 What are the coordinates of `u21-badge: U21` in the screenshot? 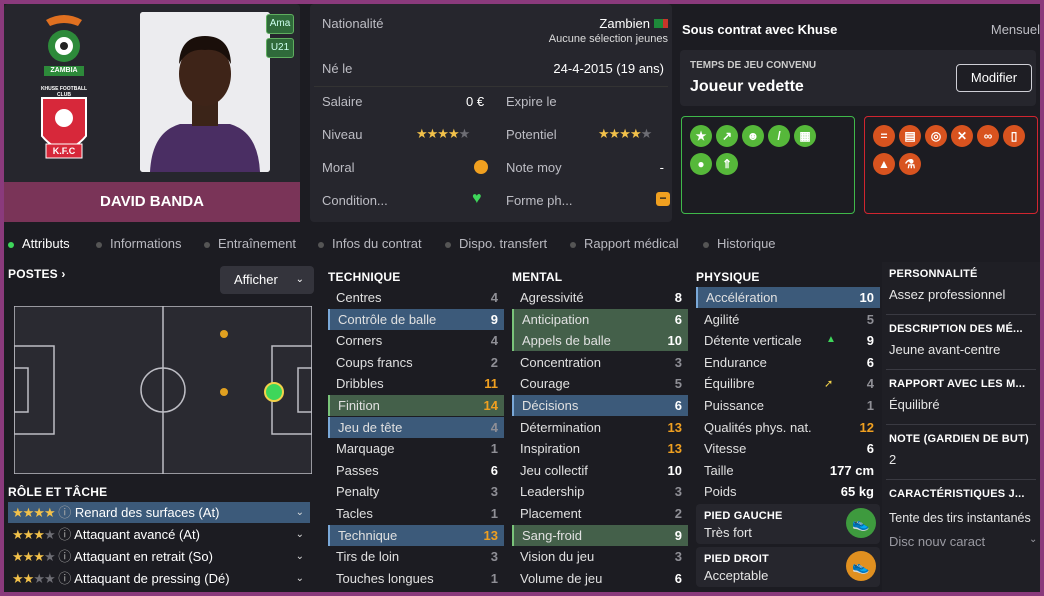 It's located at (280, 48).